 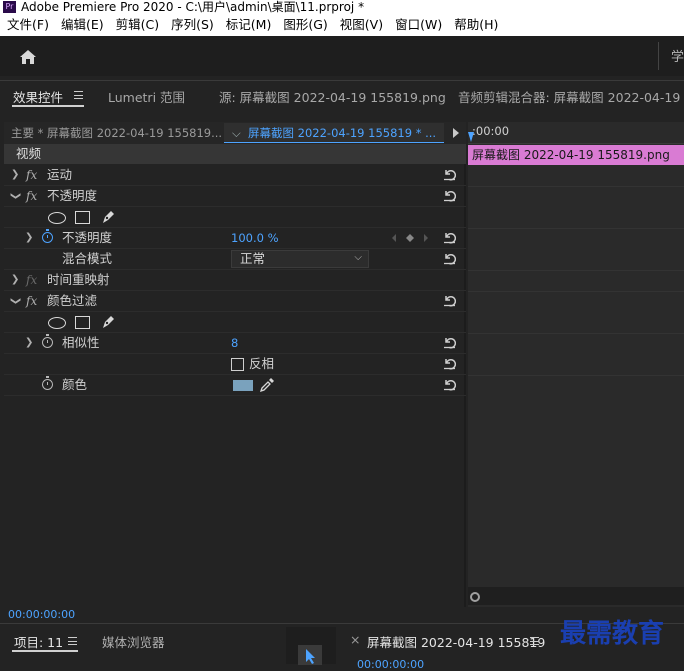 I want to click on effect-name: 时间重映射, so click(x=78, y=279).